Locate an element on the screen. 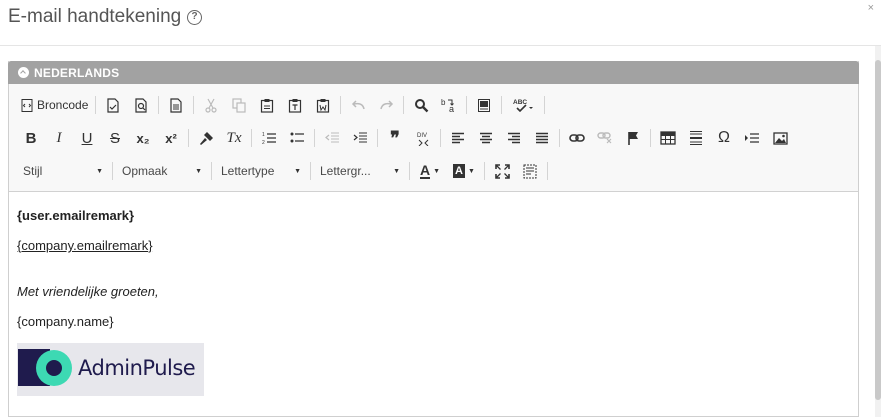 The image size is (881, 417). align-justify-icon is located at coordinates (542, 138).